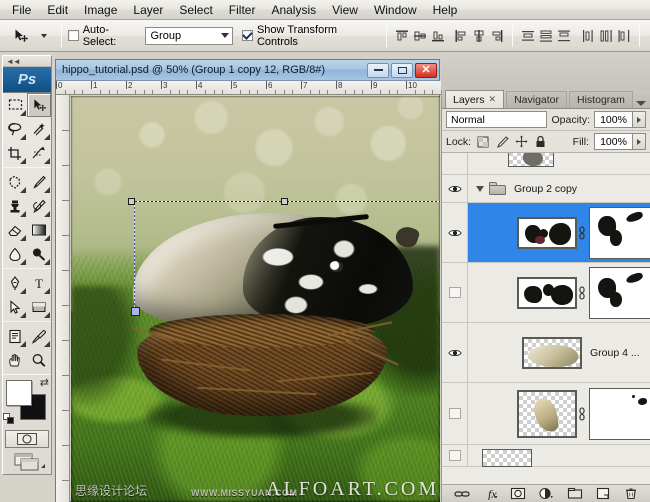 This screenshot has height=502, width=650. Describe the element at coordinates (475, 99) in the screenshot. I see `tab-layers: Layers ✕` at that location.